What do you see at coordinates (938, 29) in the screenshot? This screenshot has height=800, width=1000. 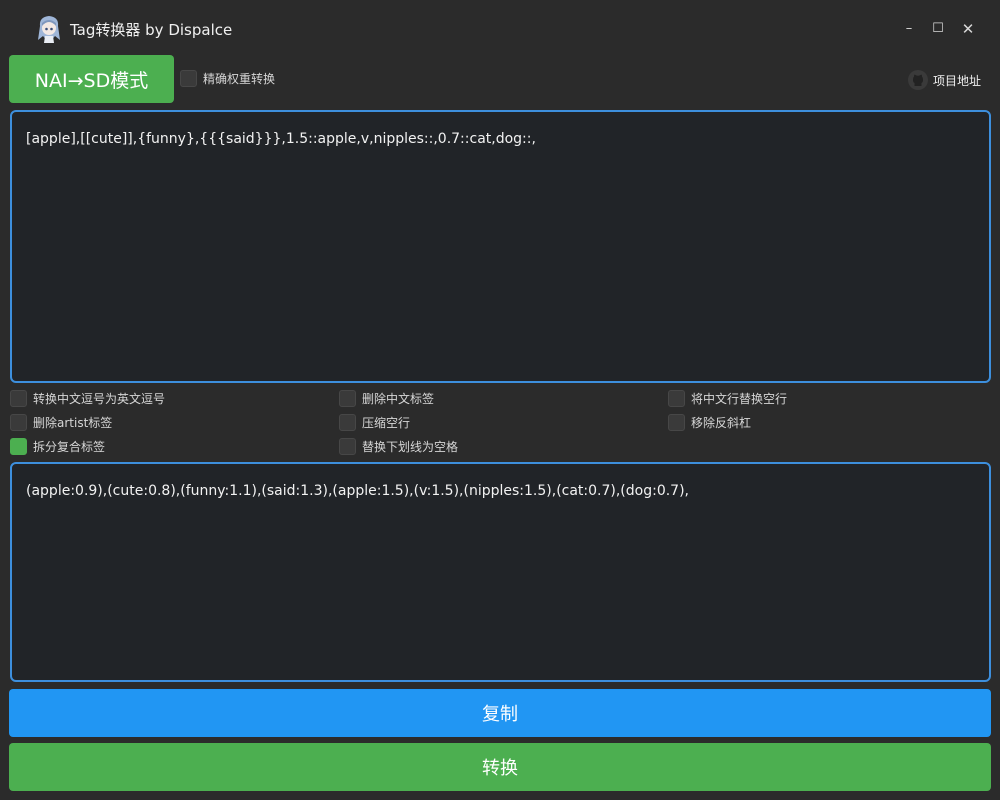 I see `maximize-button: ☐` at bounding box center [938, 29].